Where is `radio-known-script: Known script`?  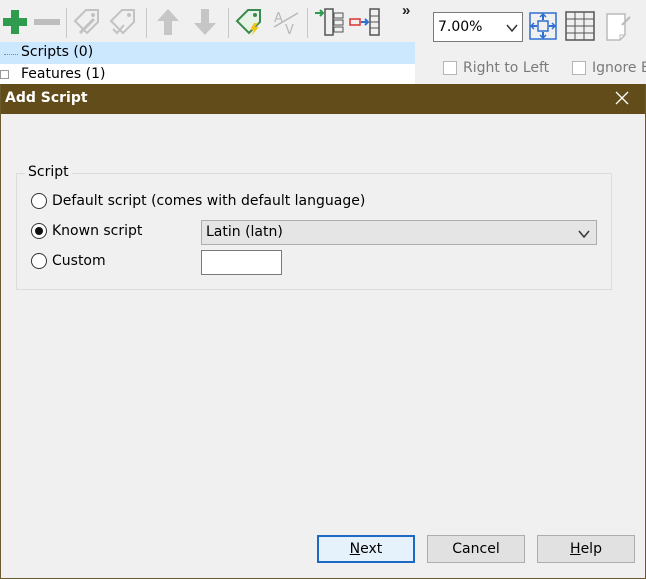
radio-known-script: Known script is located at coordinates (86, 231).